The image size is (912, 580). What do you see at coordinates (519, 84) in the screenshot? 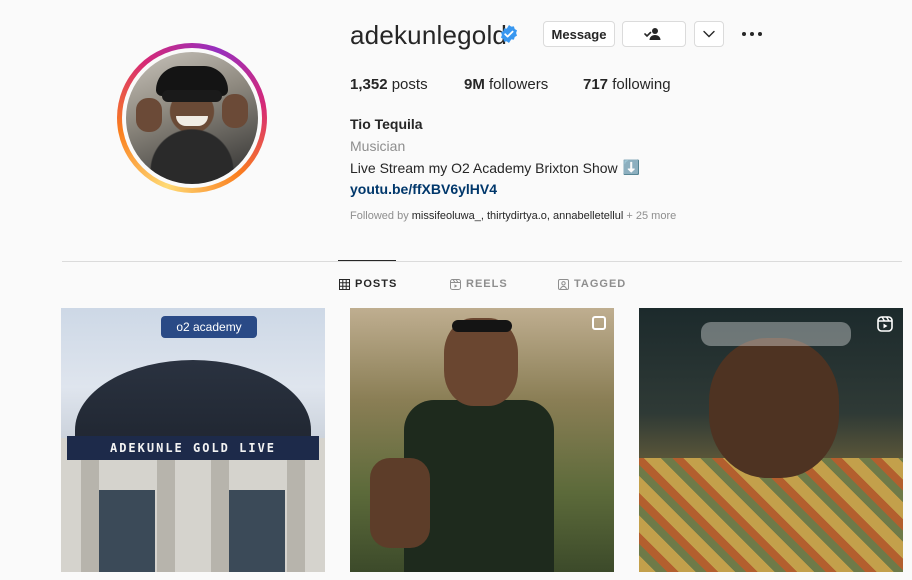
I see `followers-count-label: followers` at bounding box center [519, 84].